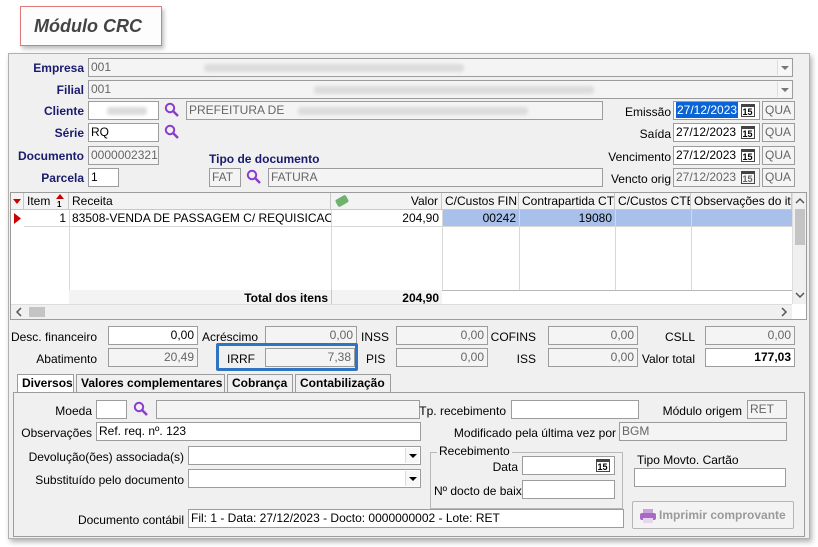  What do you see at coordinates (53, 337) in the screenshot?
I see `desc-financeiro-label: Desc. financeiro` at bounding box center [53, 337].